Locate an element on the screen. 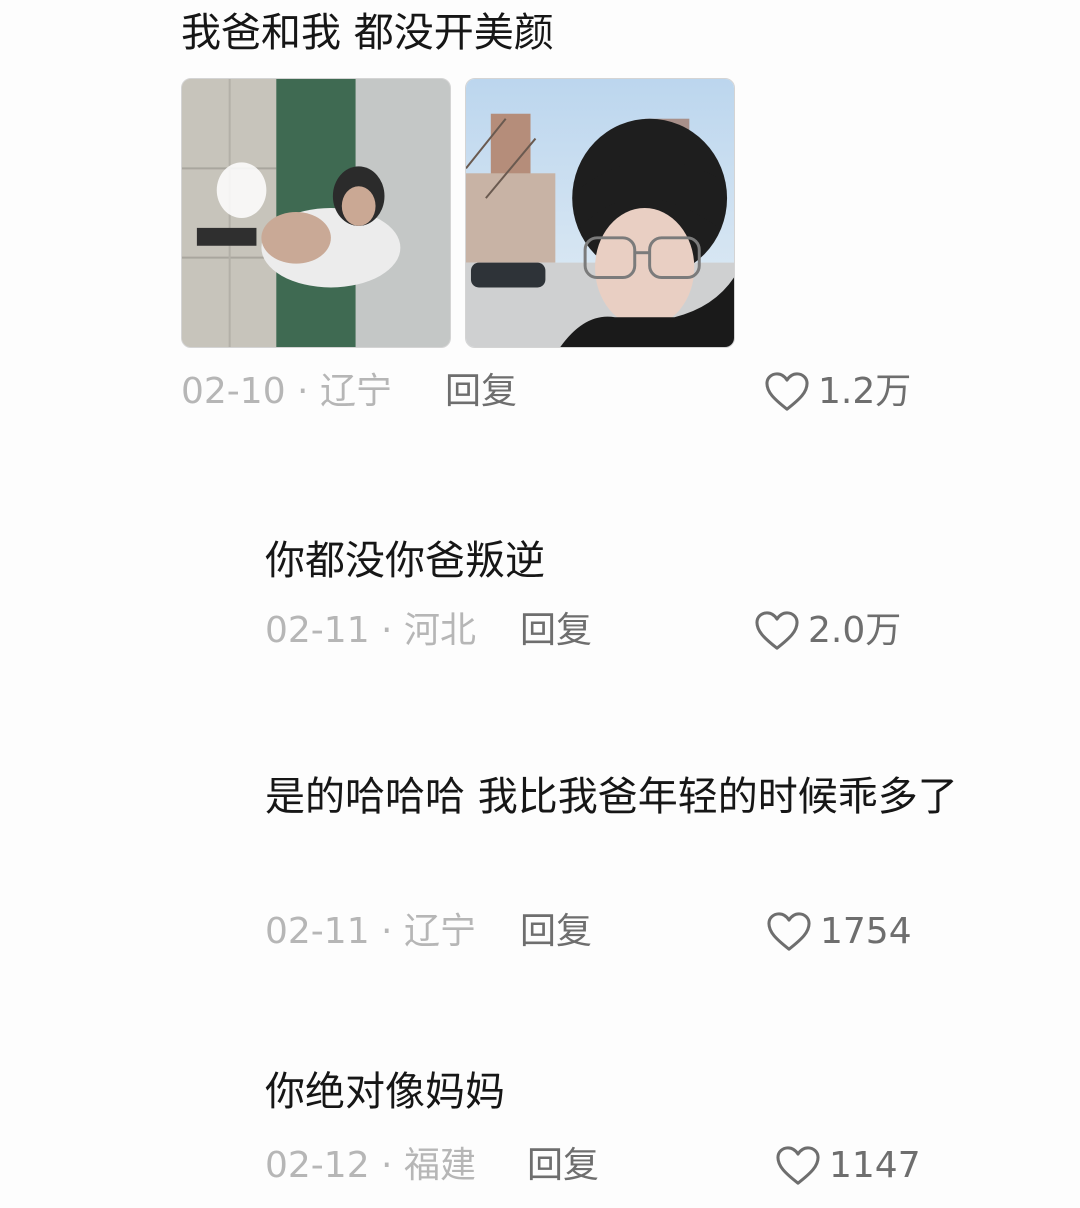  comment-date-location: 02-11 · 河北 is located at coordinates (370, 630).